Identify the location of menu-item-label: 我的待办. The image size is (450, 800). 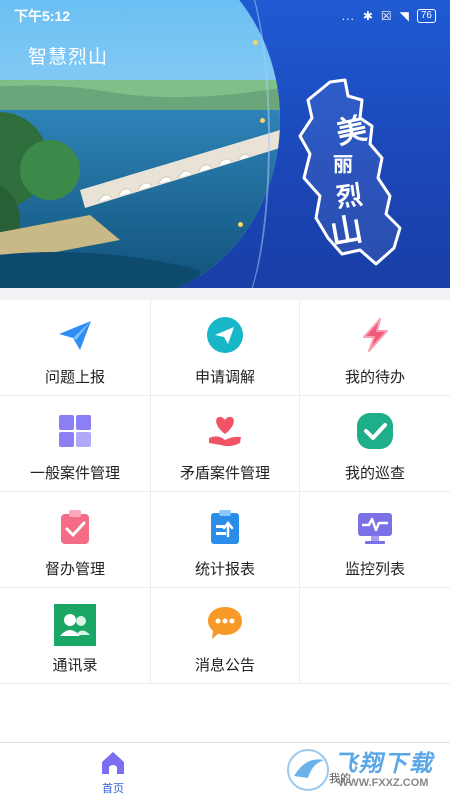
(374, 377).